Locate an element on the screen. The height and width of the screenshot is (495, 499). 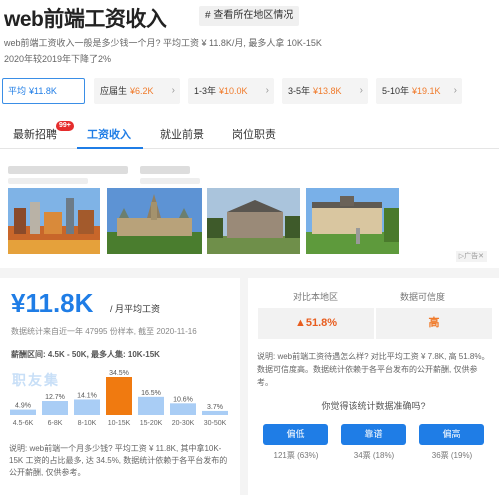
active-tab-indicator is located at coordinates (110, 148).